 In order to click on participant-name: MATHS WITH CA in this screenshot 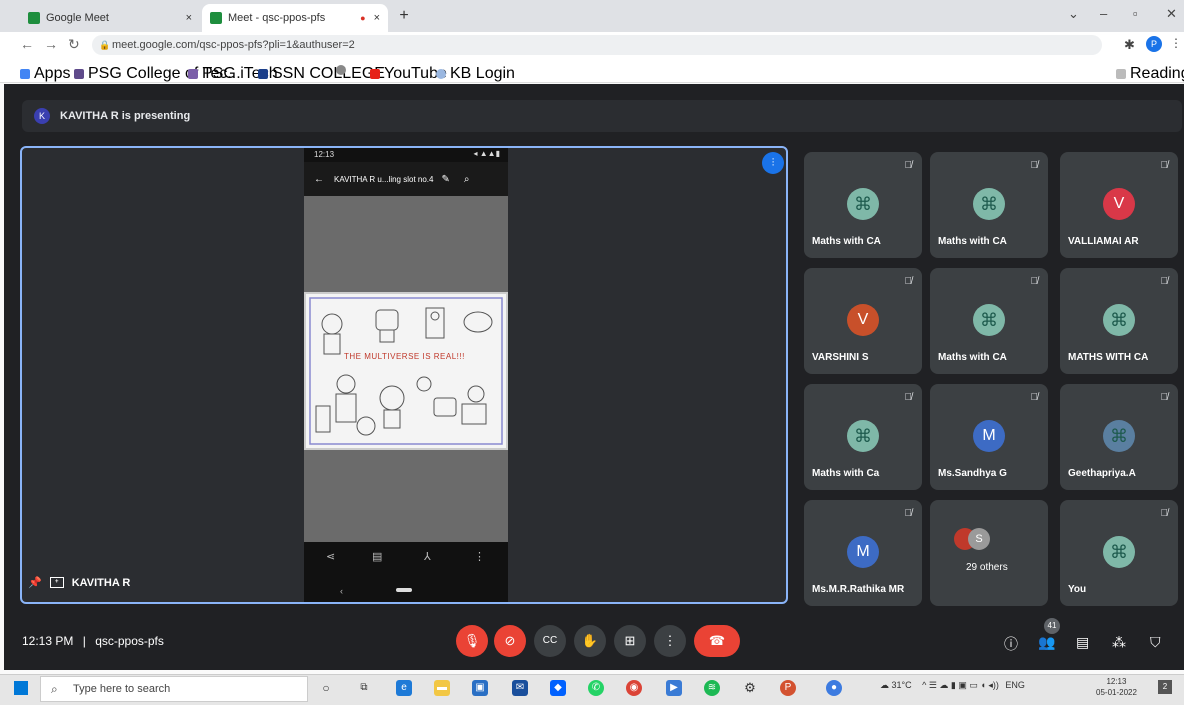, I will do `click(1108, 357)`.